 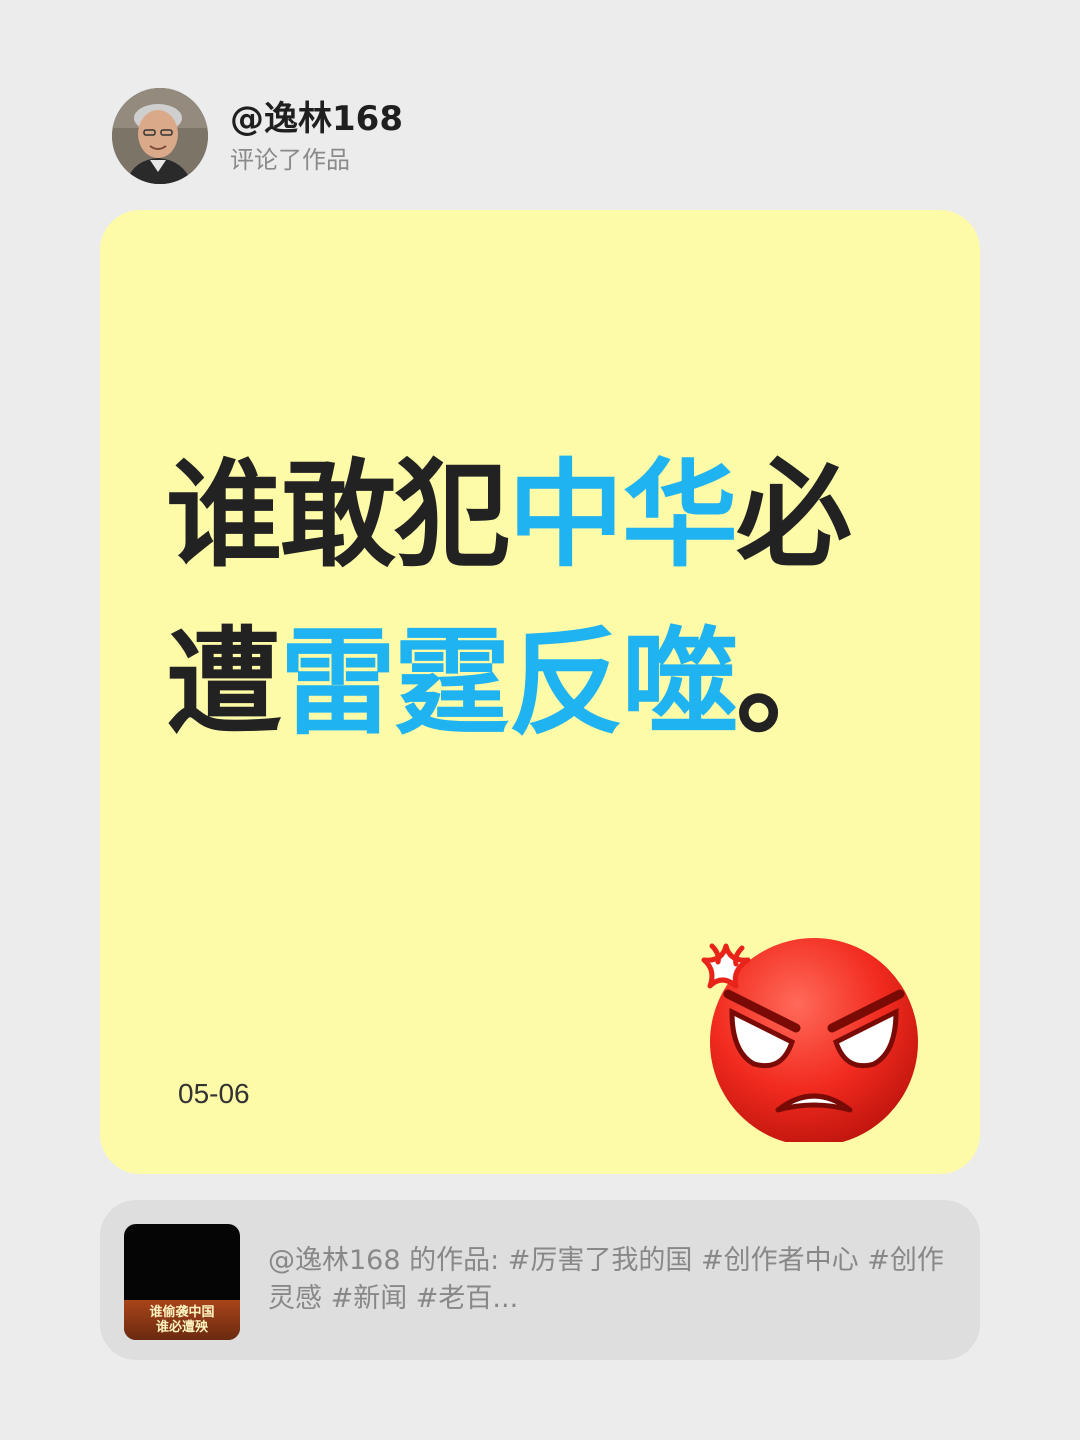 I want to click on avatar, so click(x=160, y=136).